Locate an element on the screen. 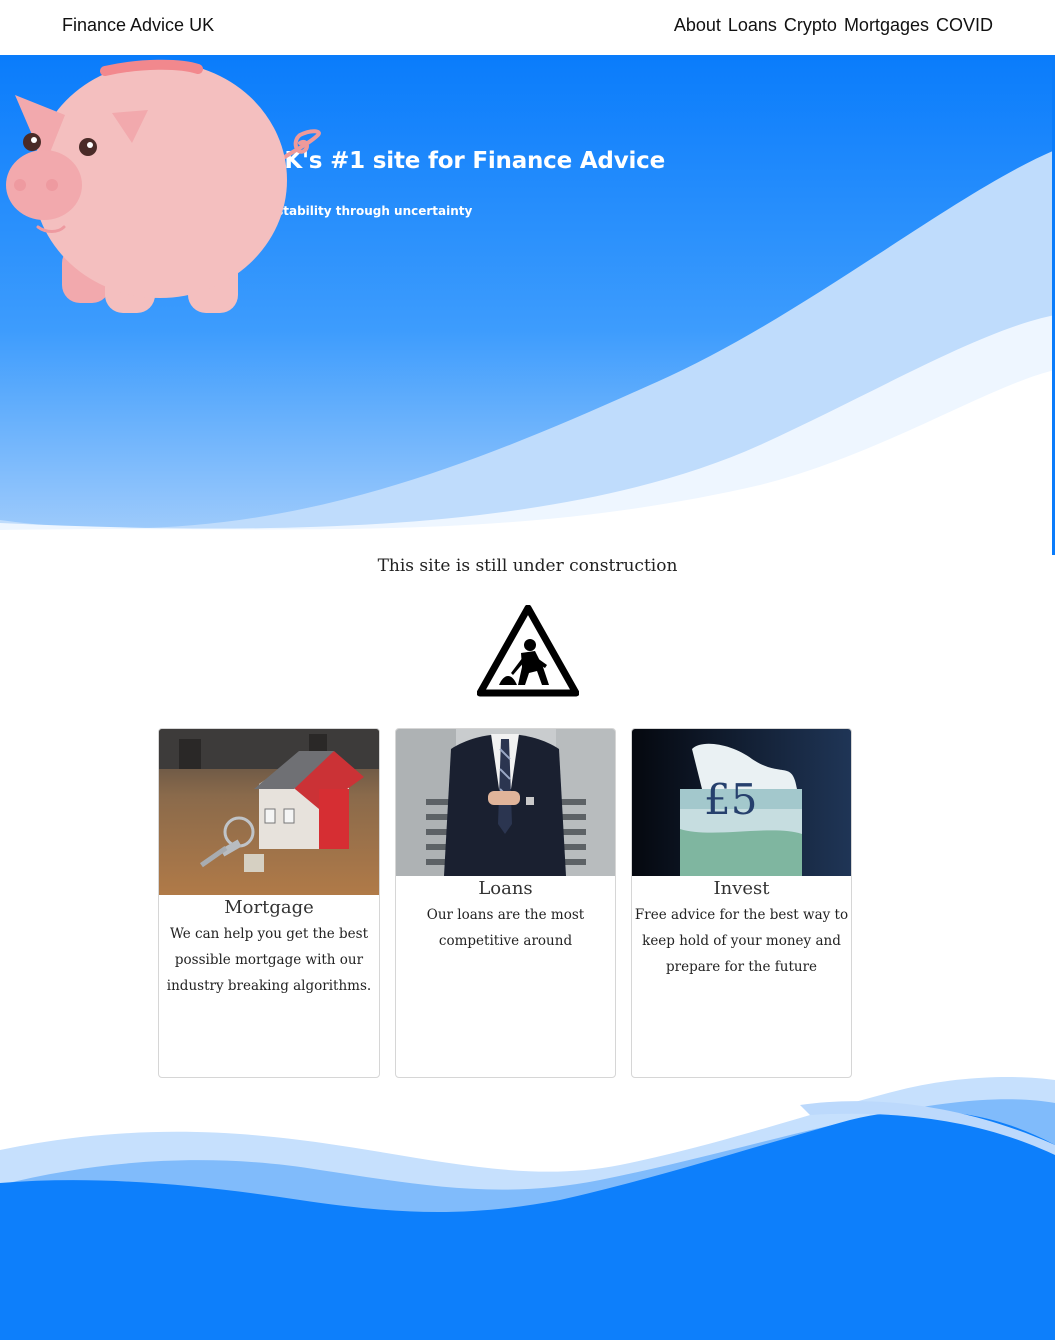 This screenshot has height=1340, width=1055. card-title: Mortgage is located at coordinates (269, 907).